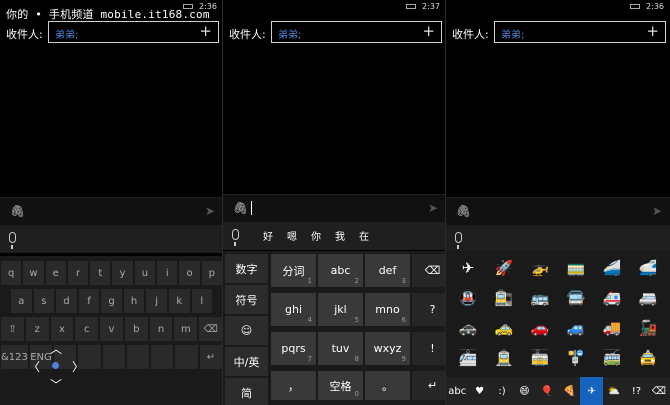 The height and width of the screenshot is (405, 670). I want to click on candidate-word: 好, so click(268, 235).